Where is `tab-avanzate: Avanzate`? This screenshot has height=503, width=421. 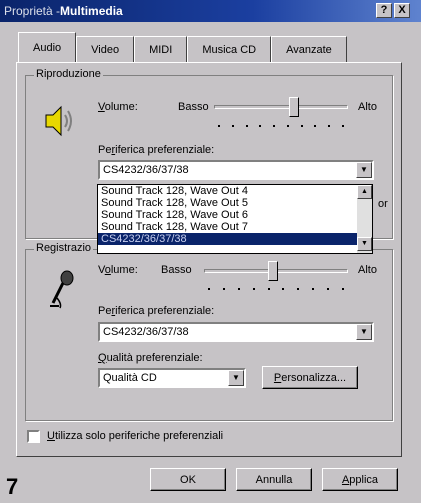
tab-avanzate: Avanzate is located at coordinates (309, 49).